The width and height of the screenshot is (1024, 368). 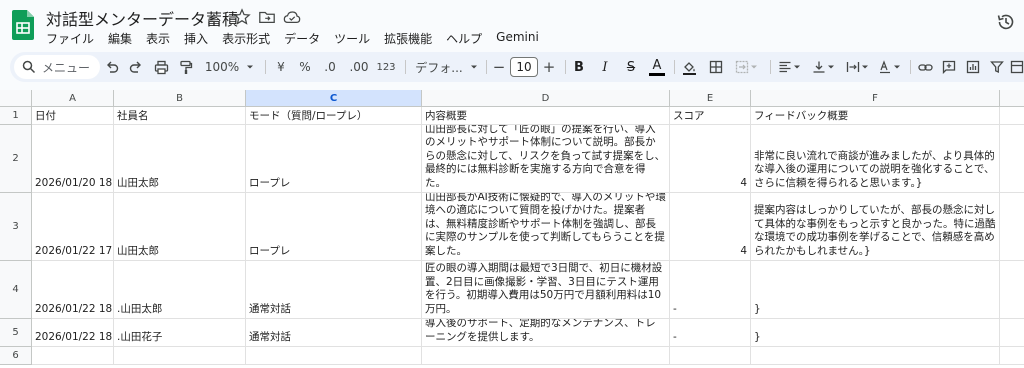 I want to click on menu-tools: ツール, so click(x=356, y=38).